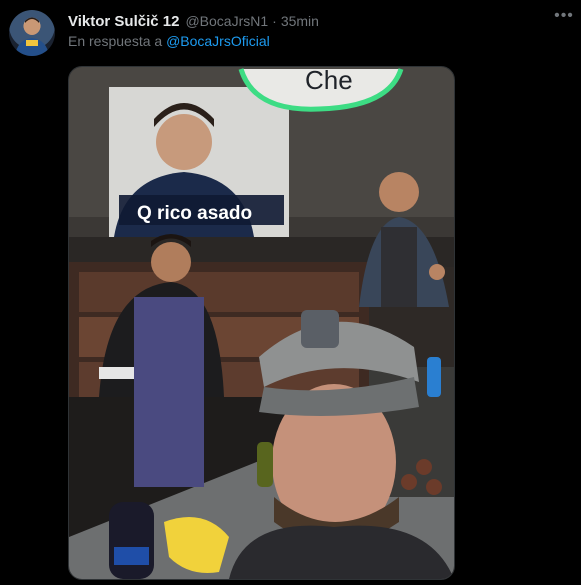 This screenshot has width=581, height=585. I want to click on reply-mention-link: @BocaJrsOficial, so click(218, 41).